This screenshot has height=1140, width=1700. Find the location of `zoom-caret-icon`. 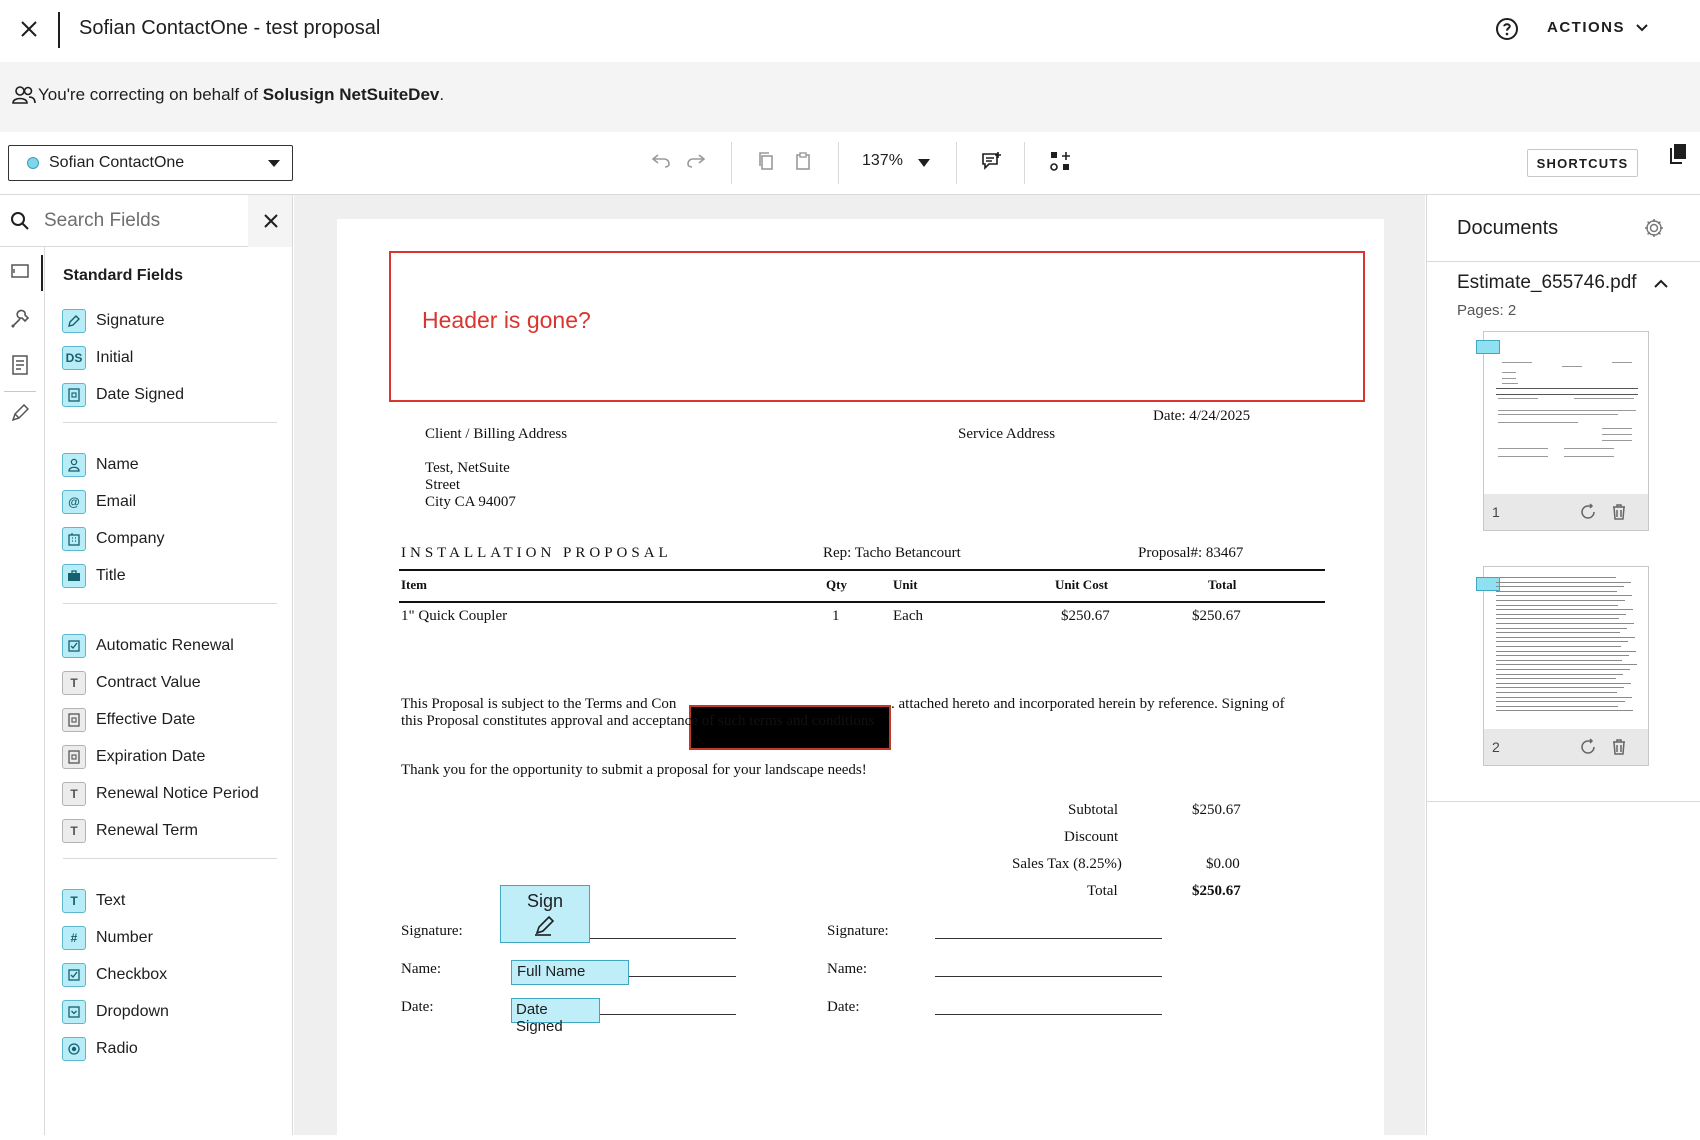

zoom-caret-icon is located at coordinates (924, 163).